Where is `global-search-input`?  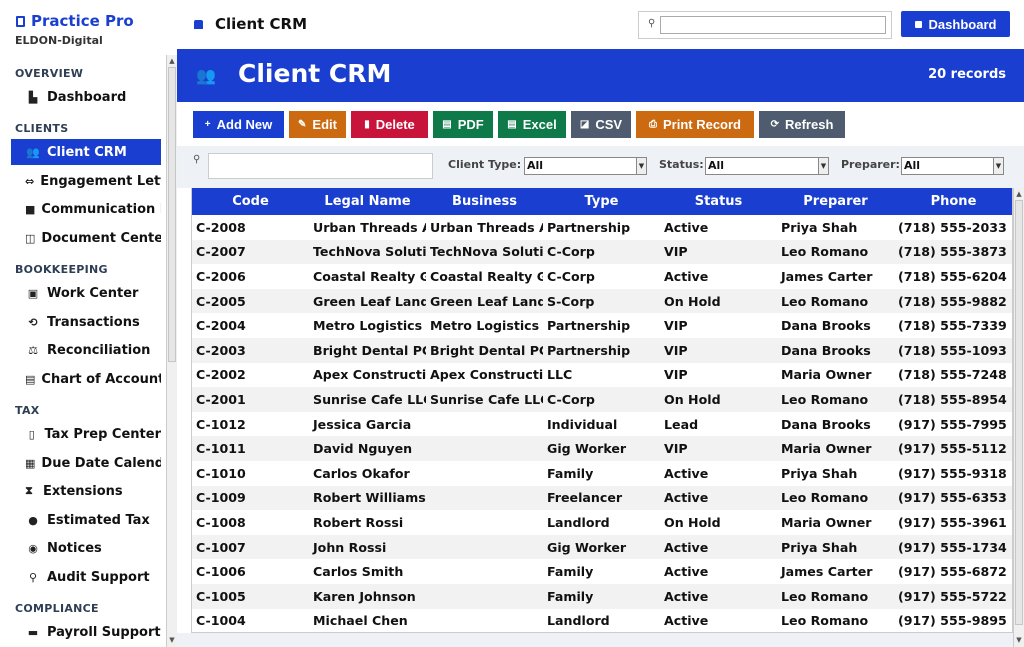 global-search-input is located at coordinates (773, 25).